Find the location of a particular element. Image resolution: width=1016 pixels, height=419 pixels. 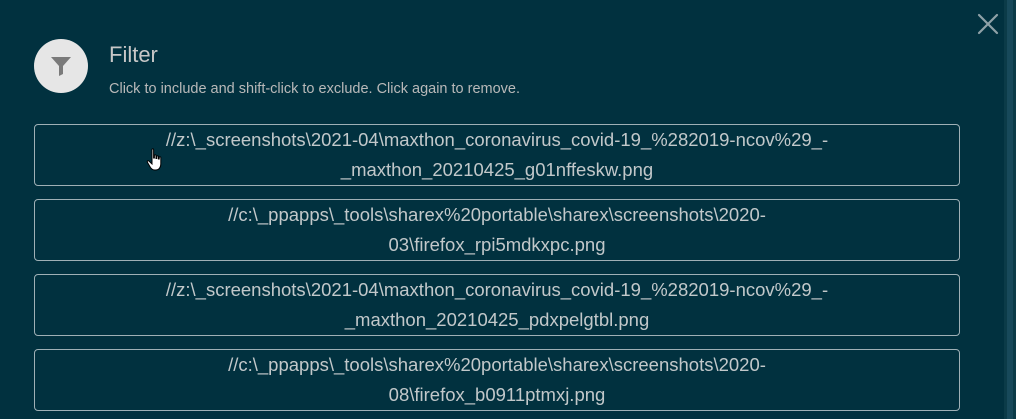

scrollbar-track is located at coordinates (1010, 209).